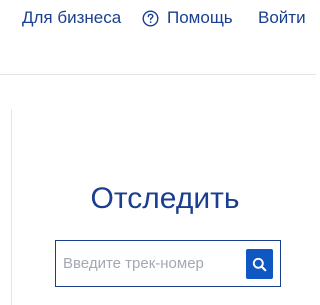  What do you see at coordinates (150, 18) in the screenshot?
I see `question-circle-icon` at bounding box center [150, 18].